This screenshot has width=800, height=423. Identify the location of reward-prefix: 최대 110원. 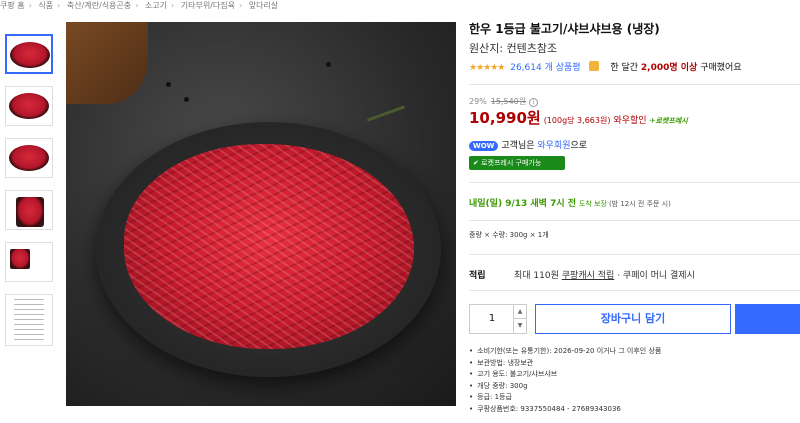
(536, 276).